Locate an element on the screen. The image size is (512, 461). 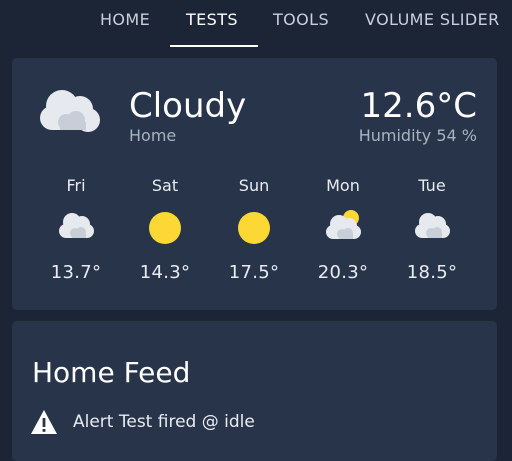
forecast-day-name: Sat is located at coordinates (165, 185).